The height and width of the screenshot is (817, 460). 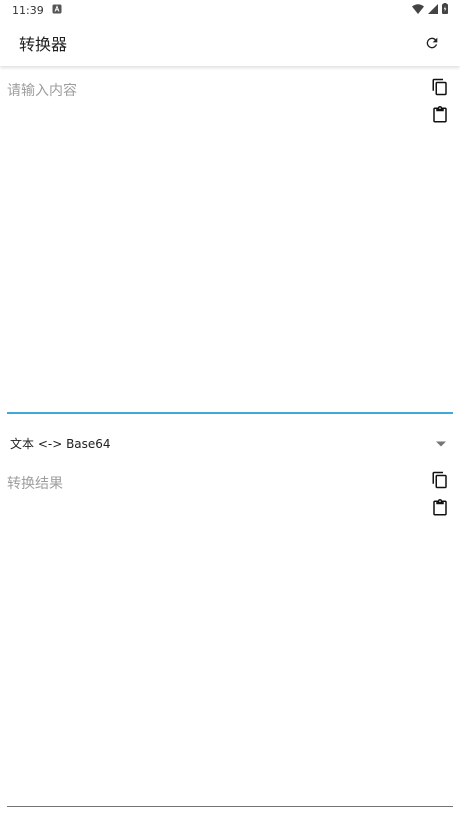 I want to click on output-paste-button, so click(x=440, y=508).